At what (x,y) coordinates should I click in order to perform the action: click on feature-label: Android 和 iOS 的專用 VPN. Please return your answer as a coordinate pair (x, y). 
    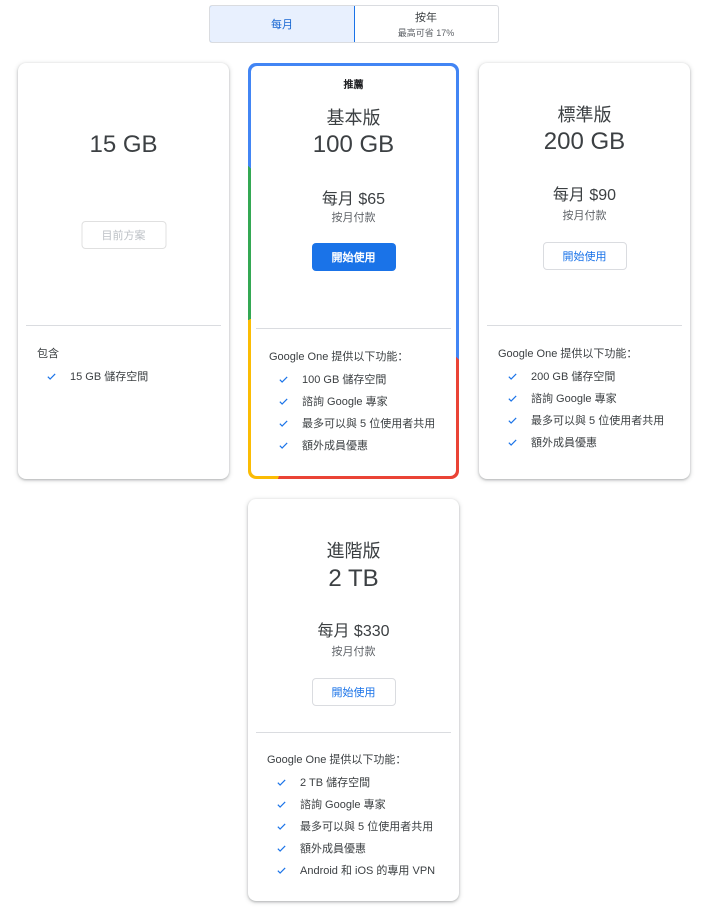
    Looking at the image, I should click on (368, 871).